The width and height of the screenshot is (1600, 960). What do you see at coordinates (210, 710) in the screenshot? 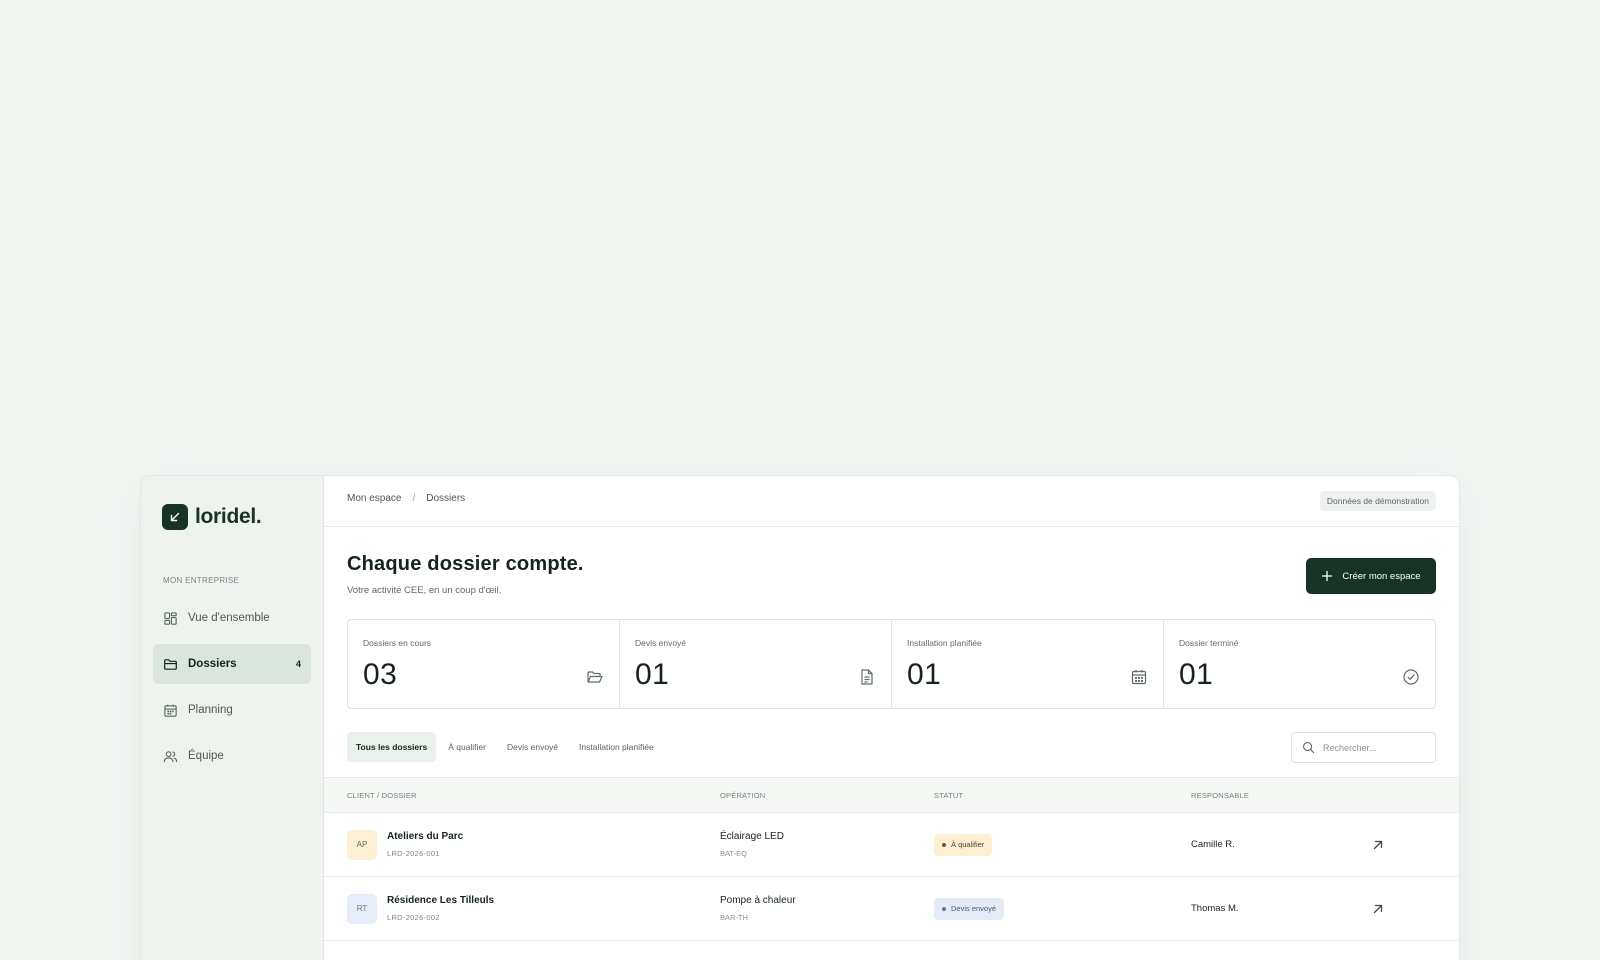
I see `sidebar-item-label: Planning` at bounding box center [210, 710].